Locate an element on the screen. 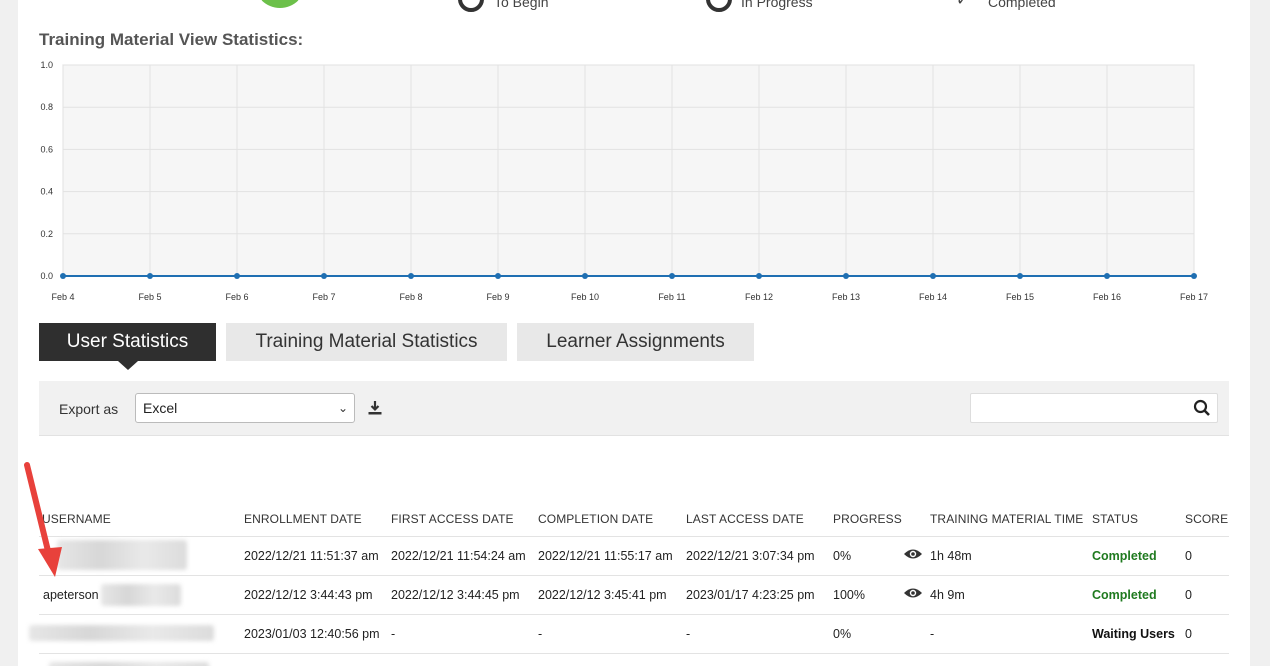  chart-title: Training Material View Statistics: is located at coordinates (171, 39).